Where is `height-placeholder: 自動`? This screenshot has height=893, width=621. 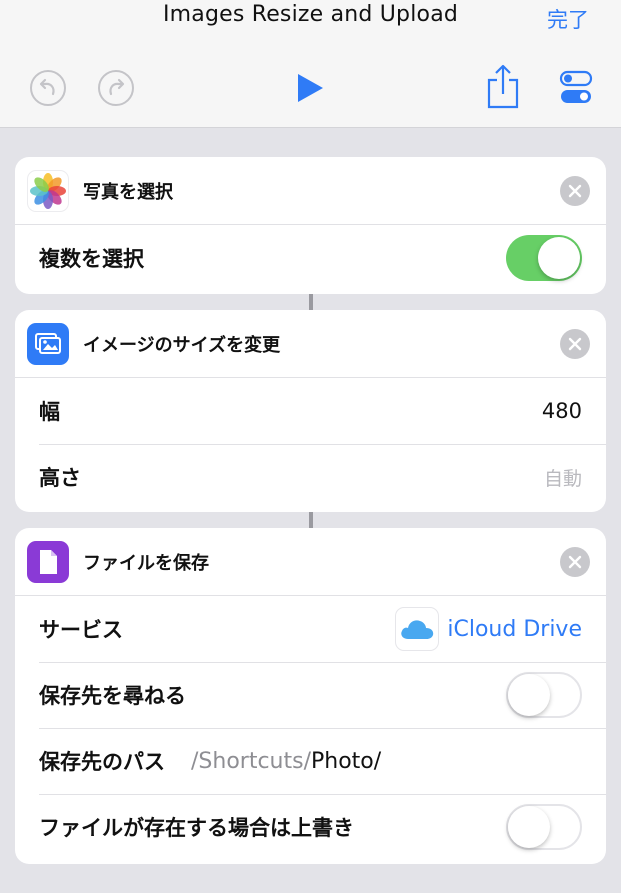 height-placeholder: 自動 is located at coordinates (563, 477).